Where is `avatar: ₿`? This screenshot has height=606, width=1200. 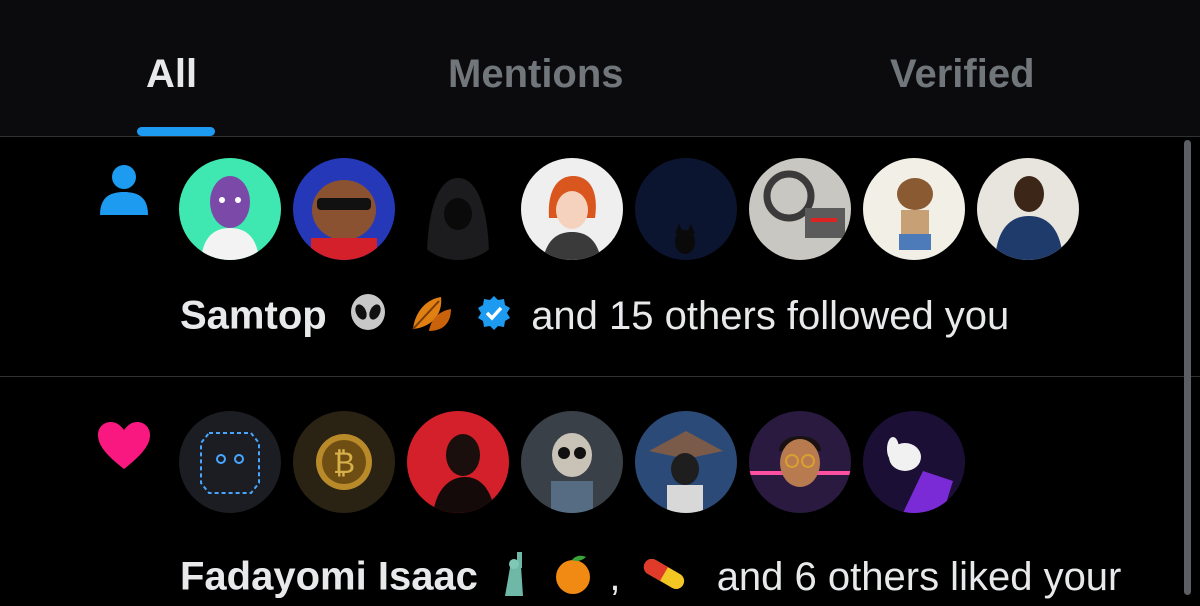 avatar: ₿ is located at coordinates (344, 462).